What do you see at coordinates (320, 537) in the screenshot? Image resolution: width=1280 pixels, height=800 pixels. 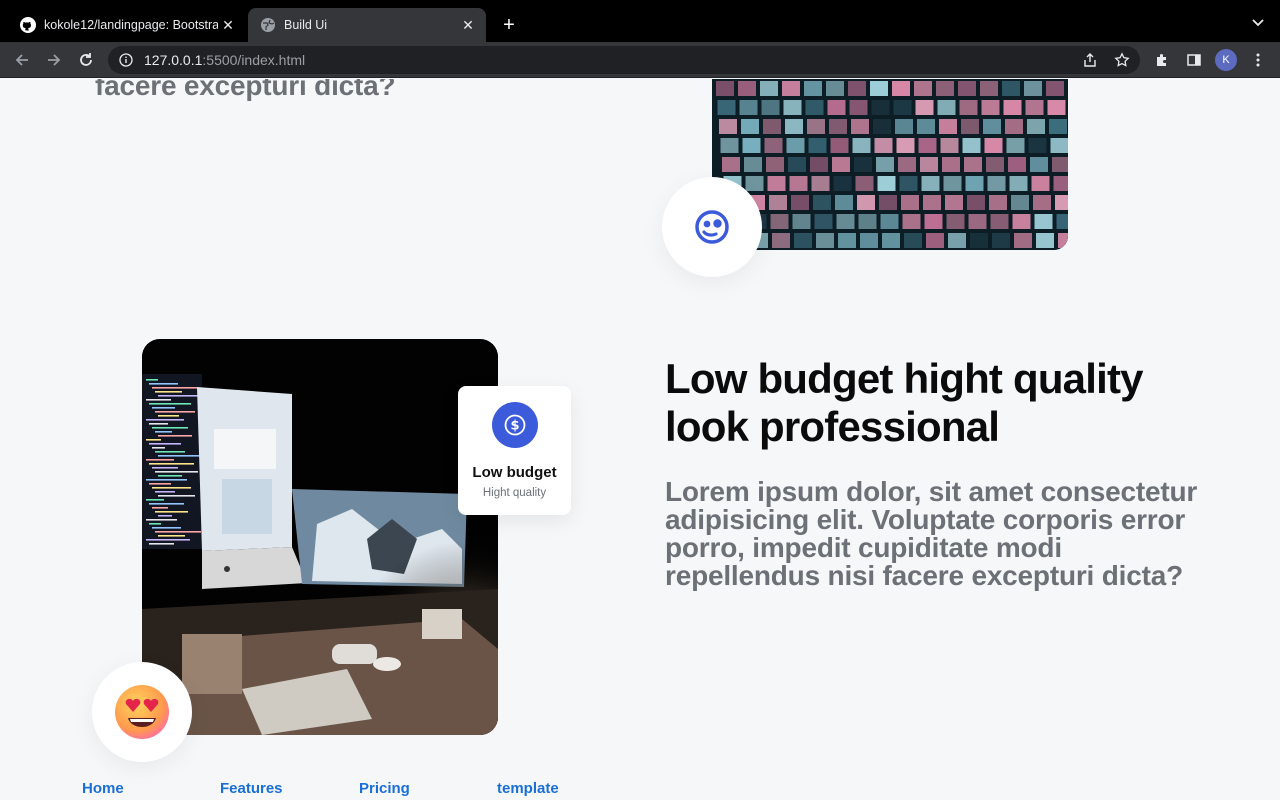 I see `desk-workstation-image` at bounding box center [320, 537].